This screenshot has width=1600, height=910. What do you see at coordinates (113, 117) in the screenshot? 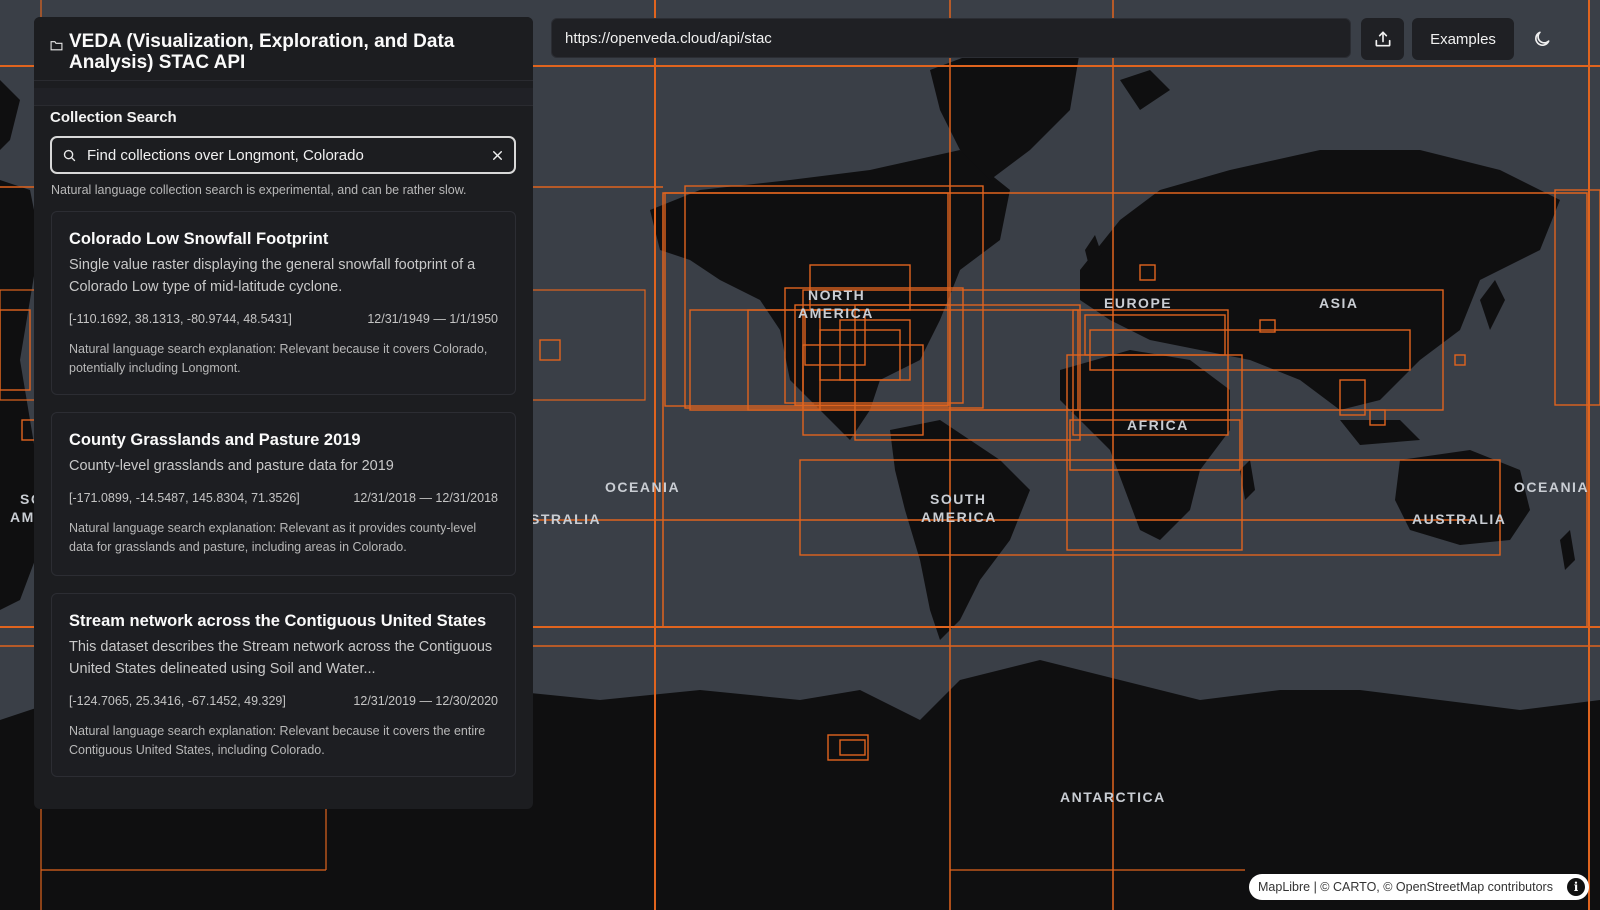
I see `collection-search-label: Collection Search` at bounding box center [113, 117].